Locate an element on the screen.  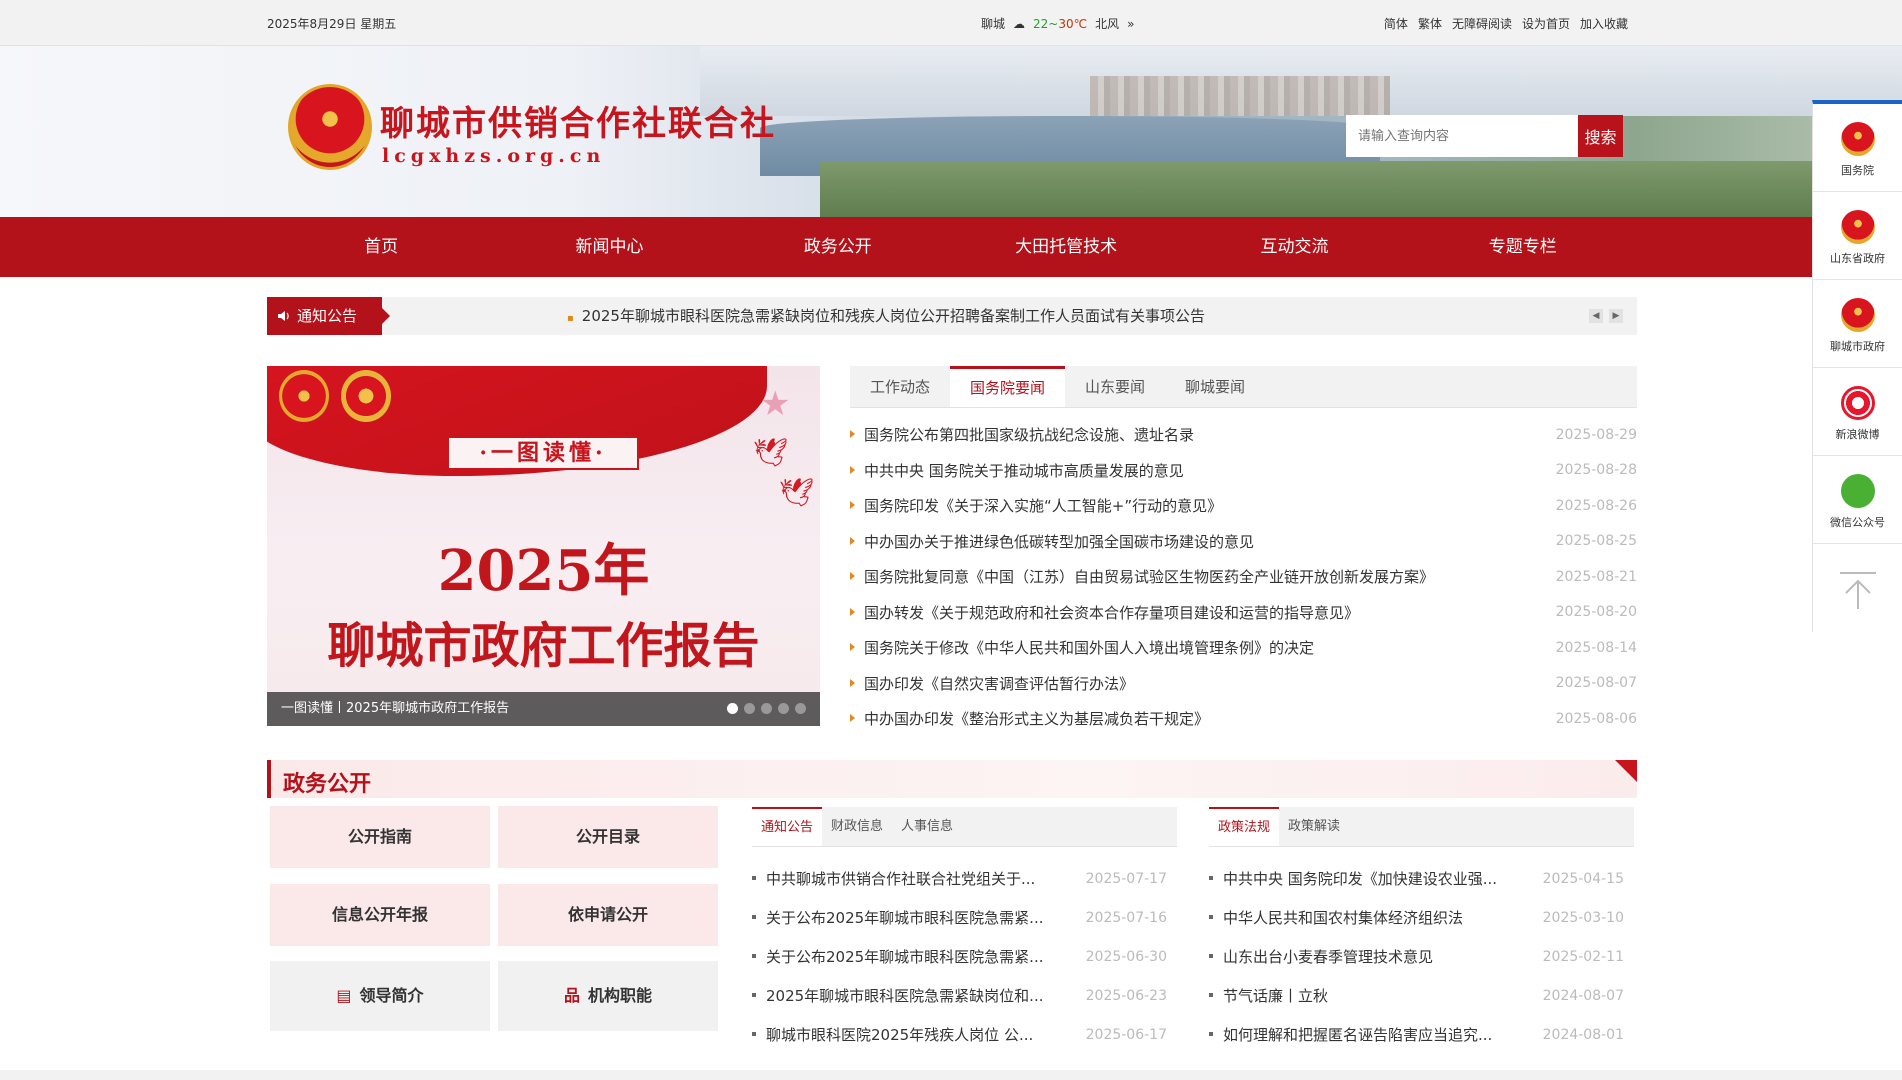
notice-arrows: ◀ ▶ is located at coordinates (1606, 316).